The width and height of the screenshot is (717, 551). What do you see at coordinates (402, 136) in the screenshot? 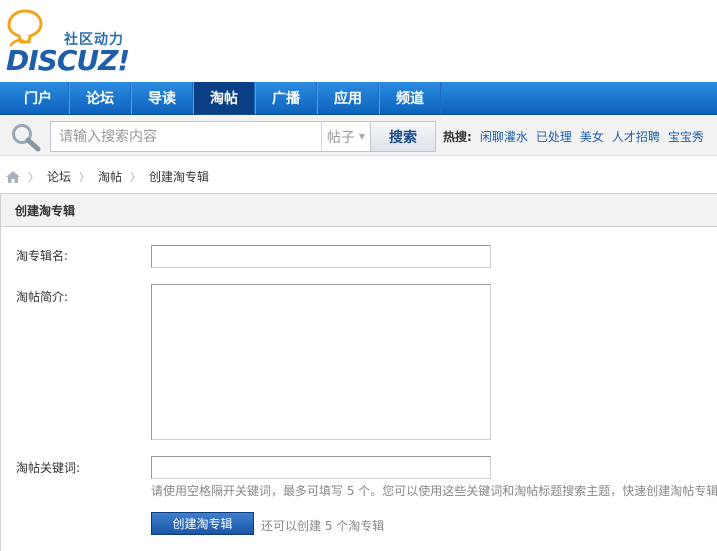
I see `search-button: 搜索` at bounding box center [402, 136].